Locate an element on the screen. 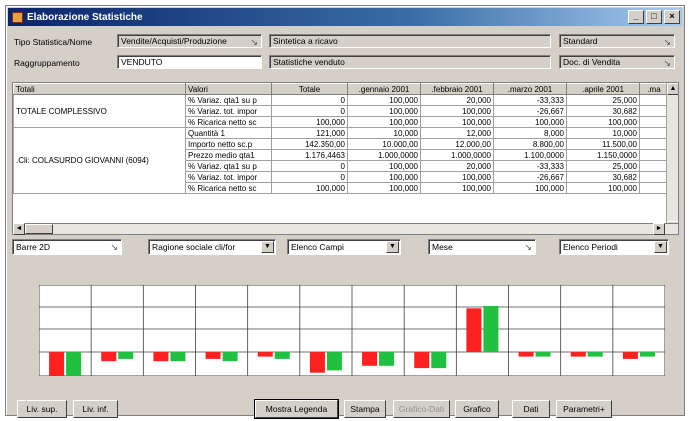 Image resolution: width=691 pixels, height=421 pixels. fields-select: Elenco Campi ▼ is located at coordinates (344, 247).